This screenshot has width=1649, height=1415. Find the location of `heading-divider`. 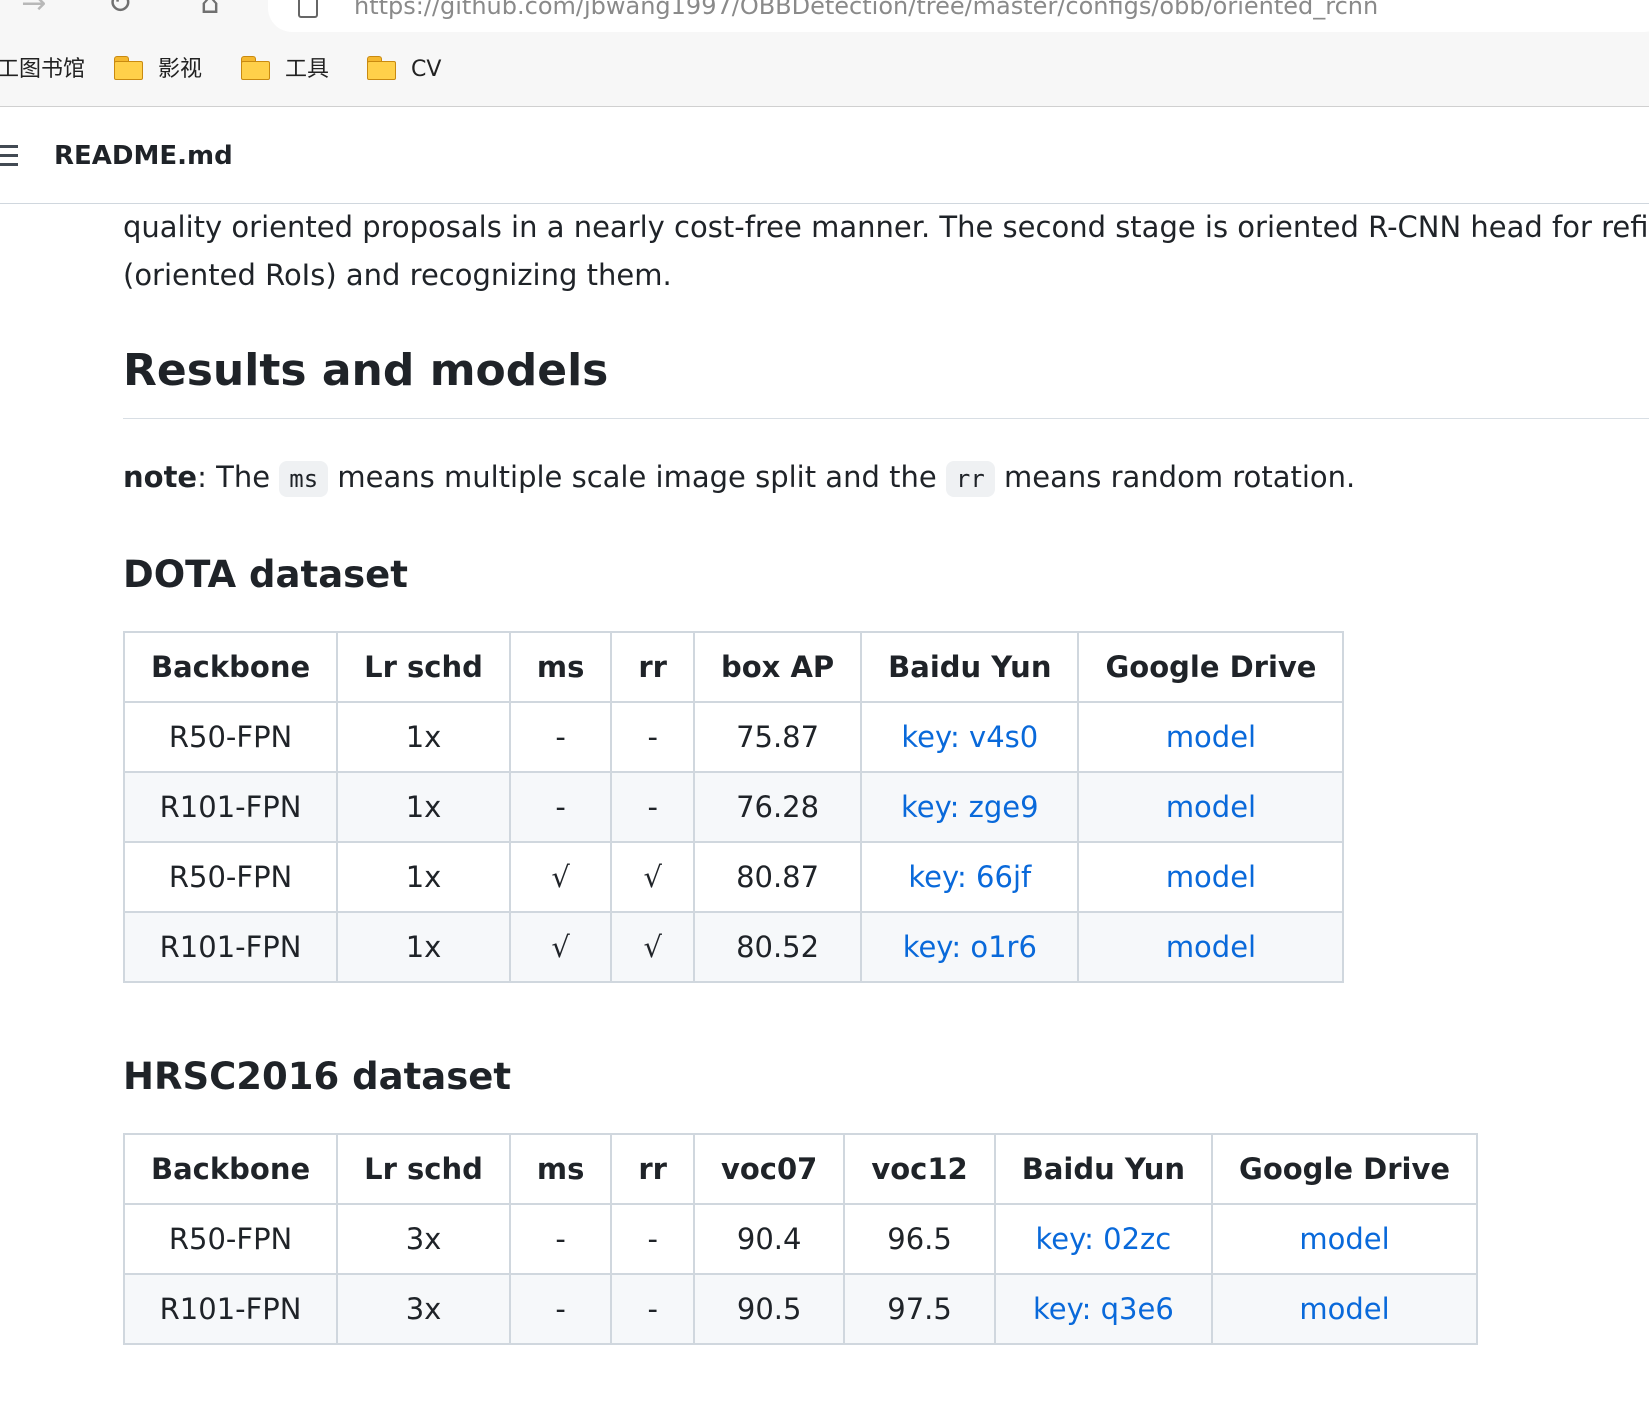

heading-divider is located at coordinates (886, 418).